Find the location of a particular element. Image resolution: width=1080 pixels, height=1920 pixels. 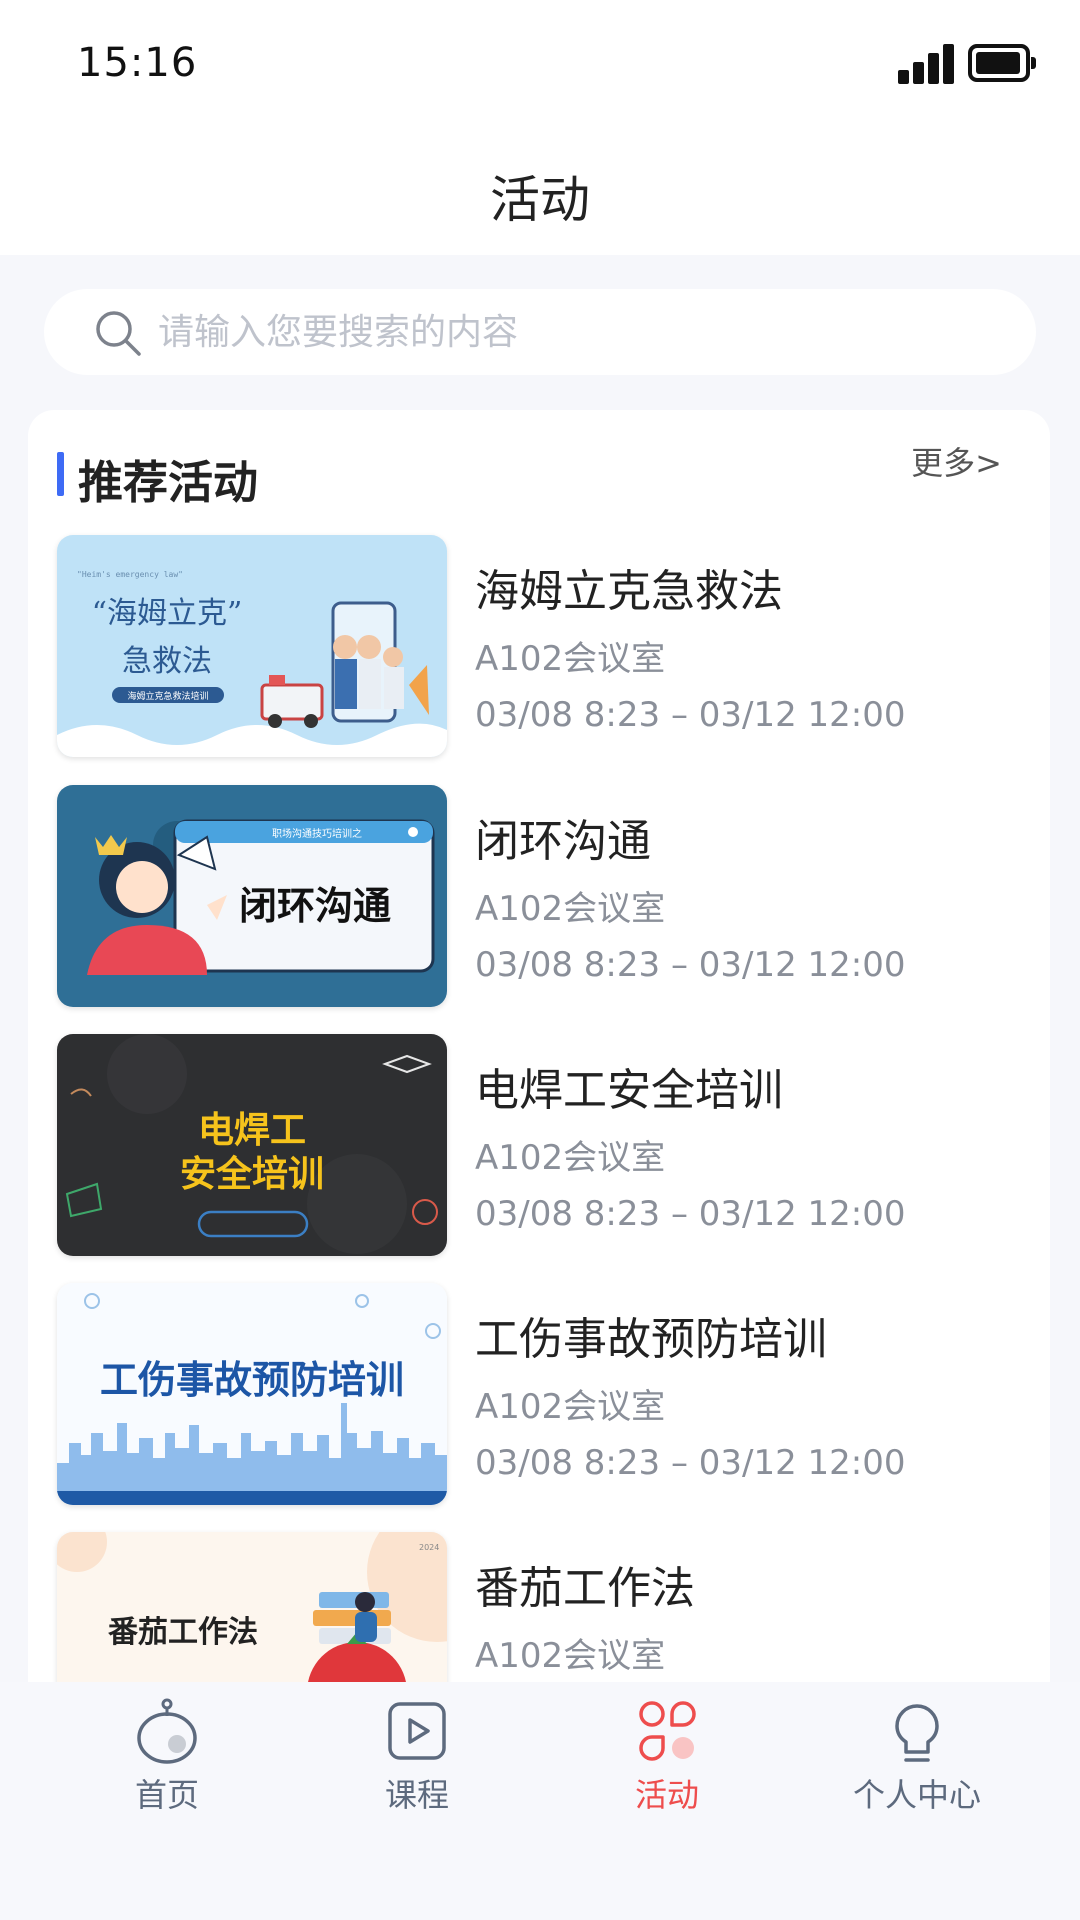

nav-header: 活动 is located at coordinates (540, 192).